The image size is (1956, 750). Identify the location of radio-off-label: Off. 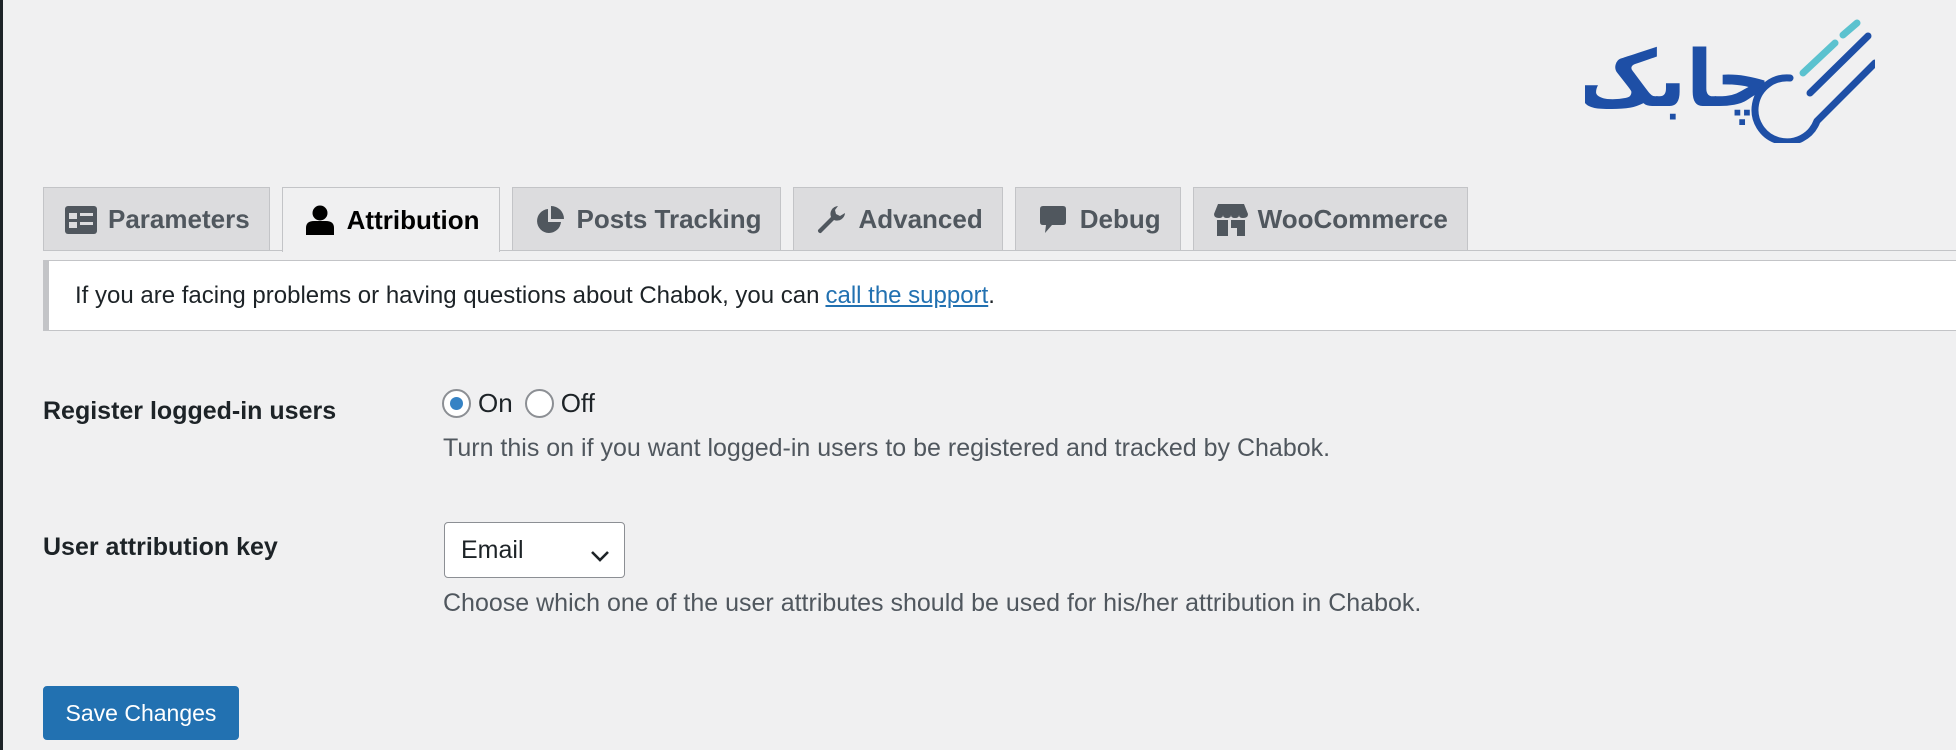
(578, 403).